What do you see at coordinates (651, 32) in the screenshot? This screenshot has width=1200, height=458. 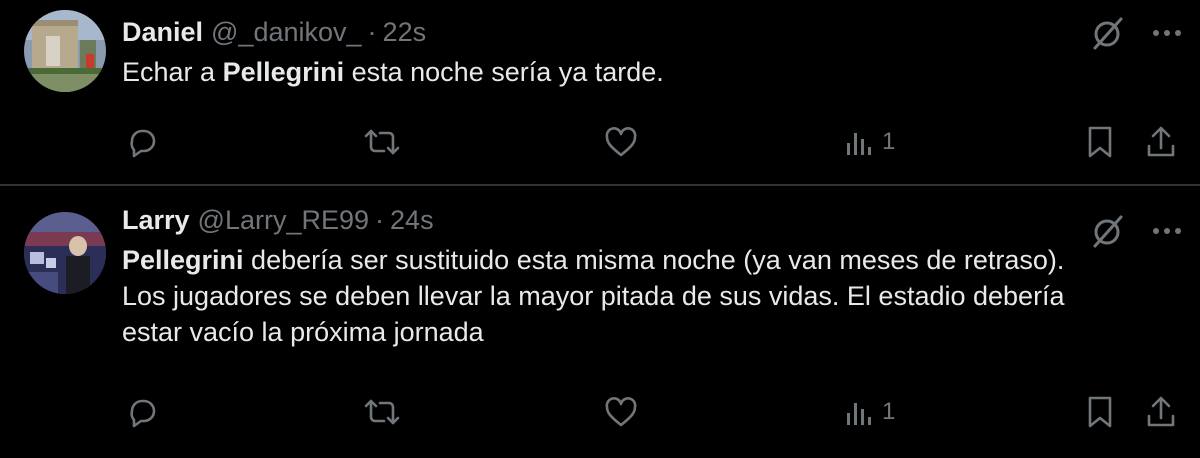 I see `tweet-header: Daniel @_danikov_ · 22s` at bounding box center [651, 32].